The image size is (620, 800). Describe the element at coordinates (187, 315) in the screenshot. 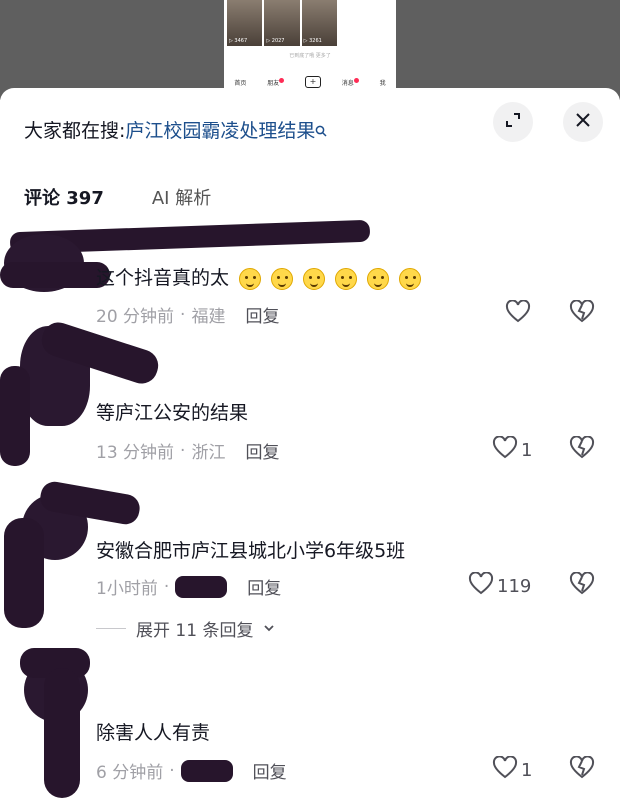

I see `comment-meta: 20 分钟前 · 福建 回复` at that location.